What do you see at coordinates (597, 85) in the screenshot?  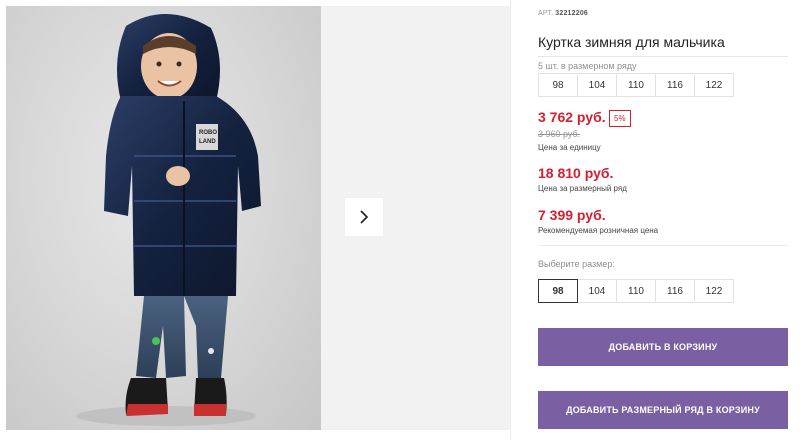 I see `set-size-104: 104` at bounding box center [597, 85].